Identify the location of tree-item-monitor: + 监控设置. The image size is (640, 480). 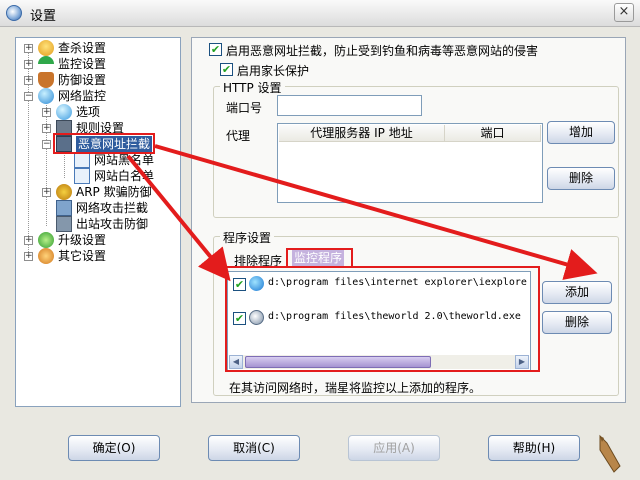
(96, 64).